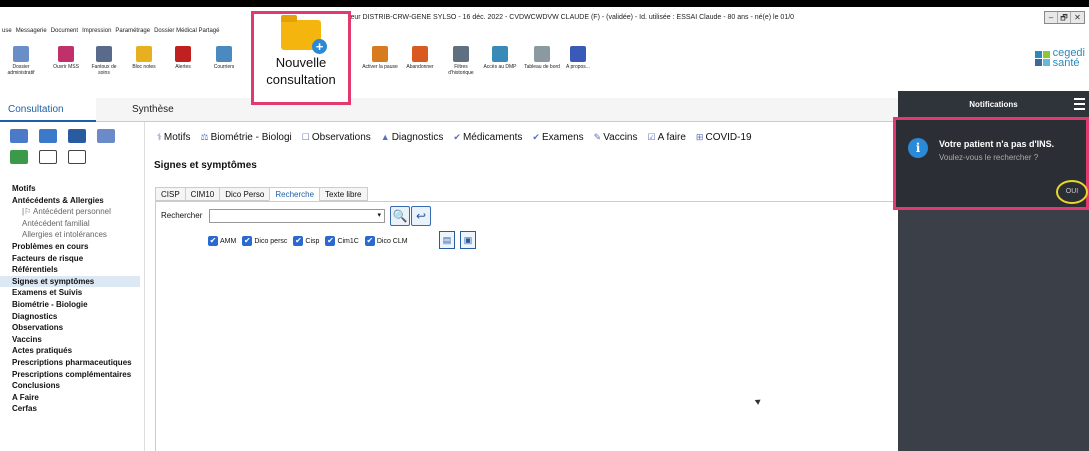  Describe the element at coordinates (1042, 58) in the screenshot. I see `logo-mark` at that location.